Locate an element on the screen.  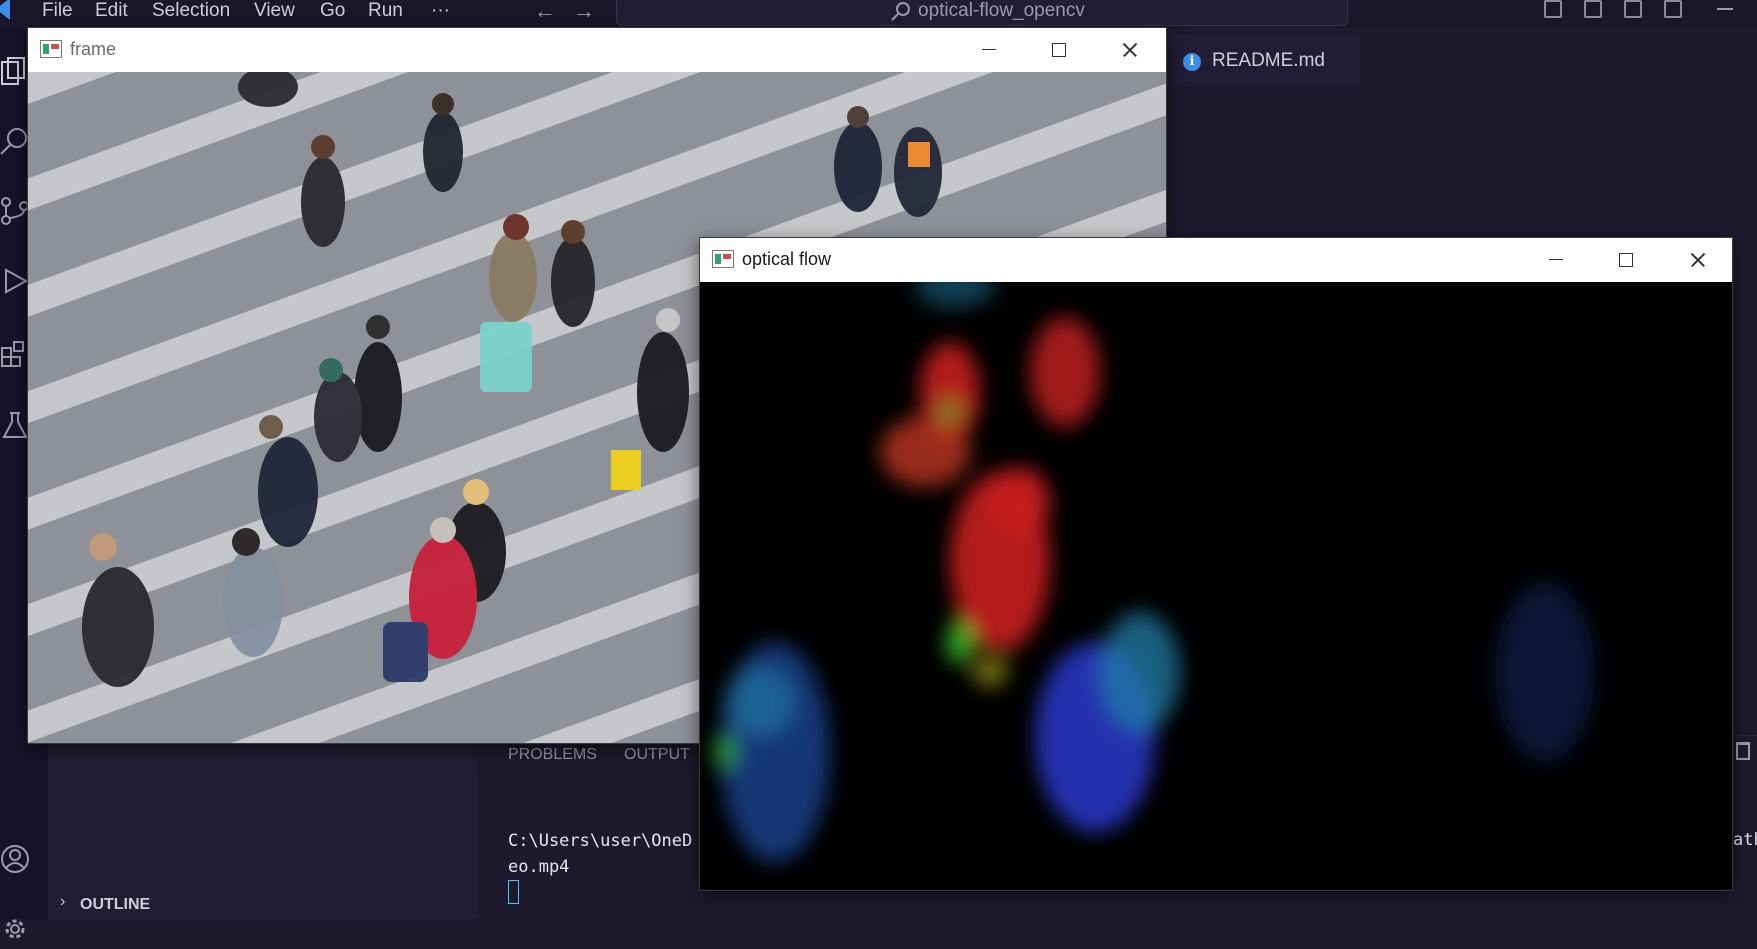
toggle-panel-icon is located at coordinates (1593, 9).